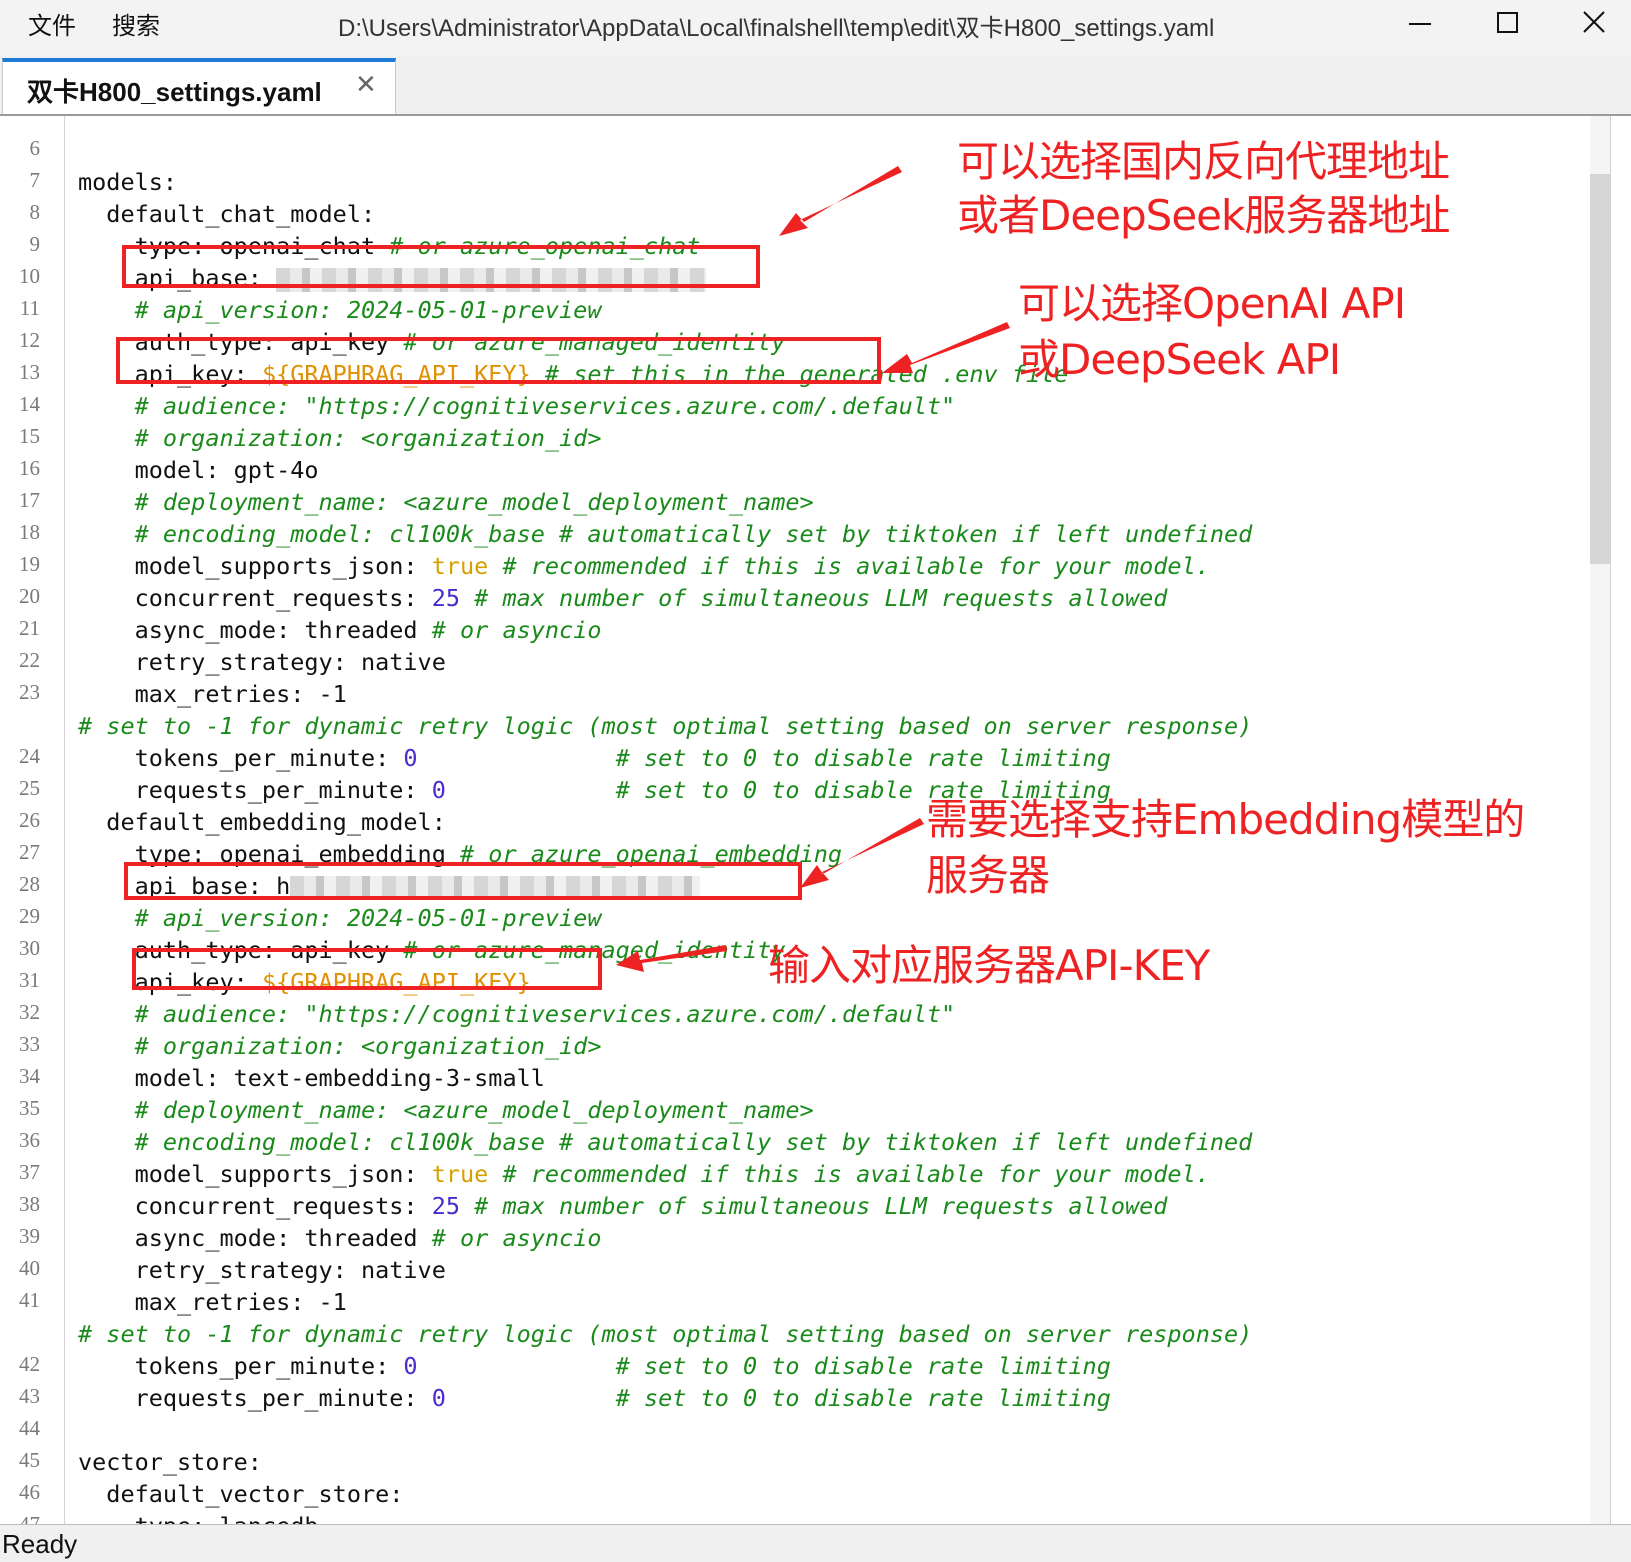 This screenshot has width=1631, height=1562. What do you see at coordinates (127, 182) in the screenshot?
I see `code-line: models:` at bounding box center [127, 182].